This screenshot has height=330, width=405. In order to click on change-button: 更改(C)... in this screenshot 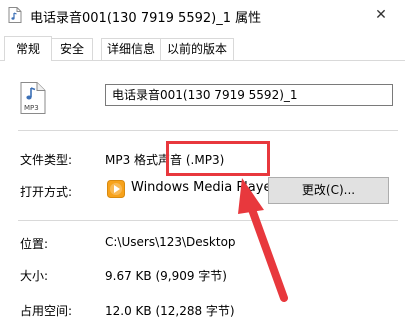, I will do `click(328, 190)`.